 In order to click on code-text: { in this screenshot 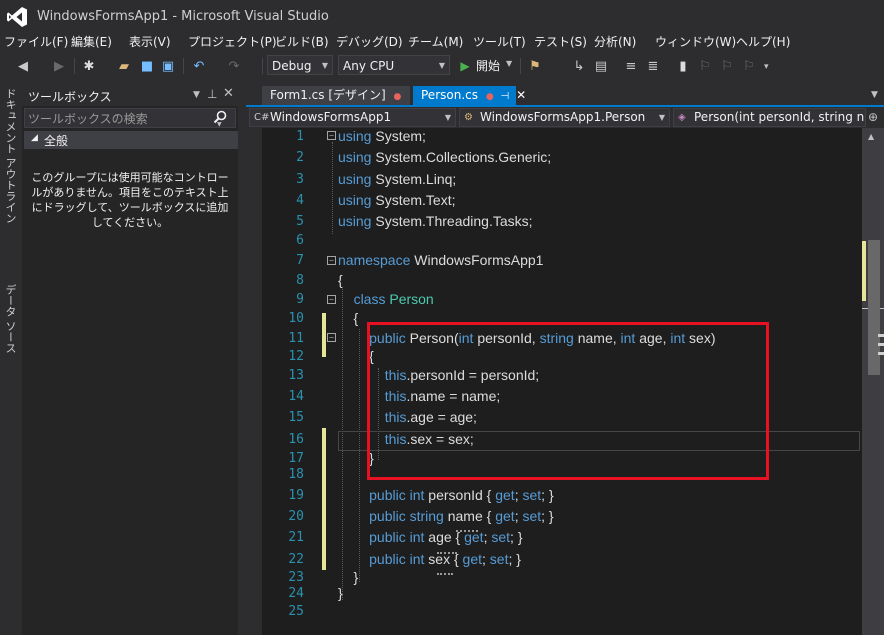, I will do `click(340, 280)`.